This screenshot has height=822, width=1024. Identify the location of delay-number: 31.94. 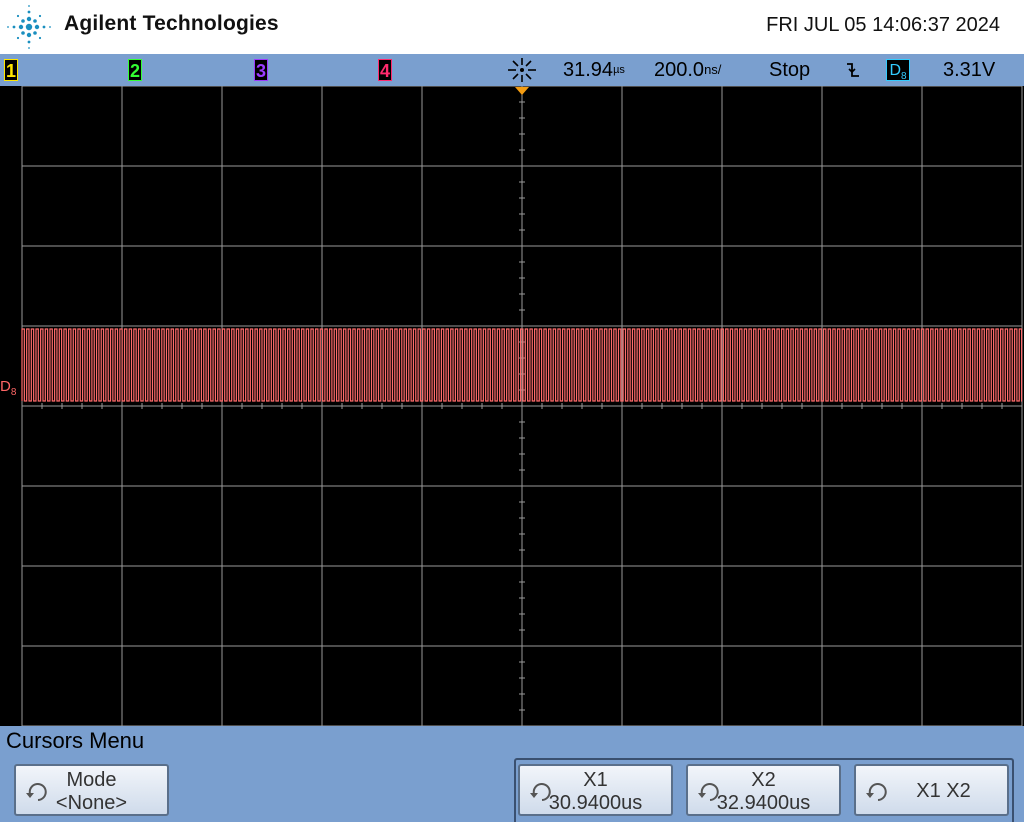
(588, 70).